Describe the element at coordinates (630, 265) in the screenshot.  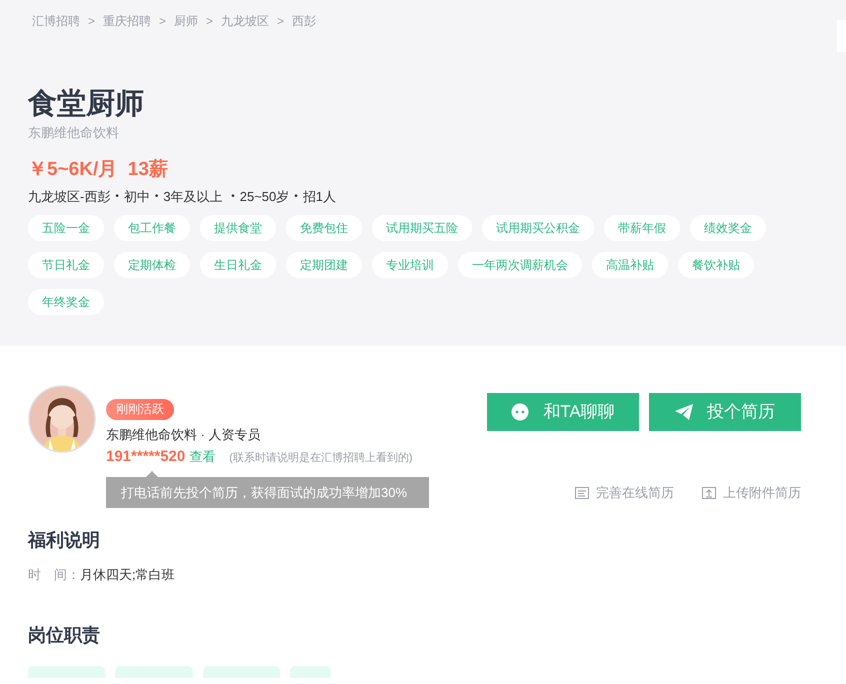
I see `benefit-tag: 高温补贴` at that location.